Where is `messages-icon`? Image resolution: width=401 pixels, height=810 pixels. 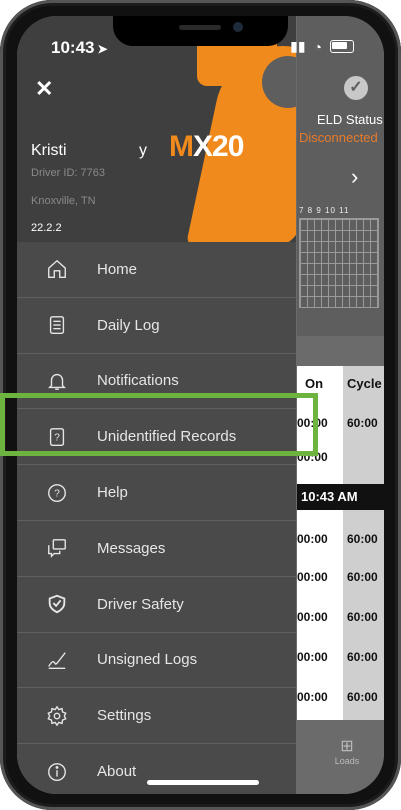
messages-icon is located at coordinates (57, 548).